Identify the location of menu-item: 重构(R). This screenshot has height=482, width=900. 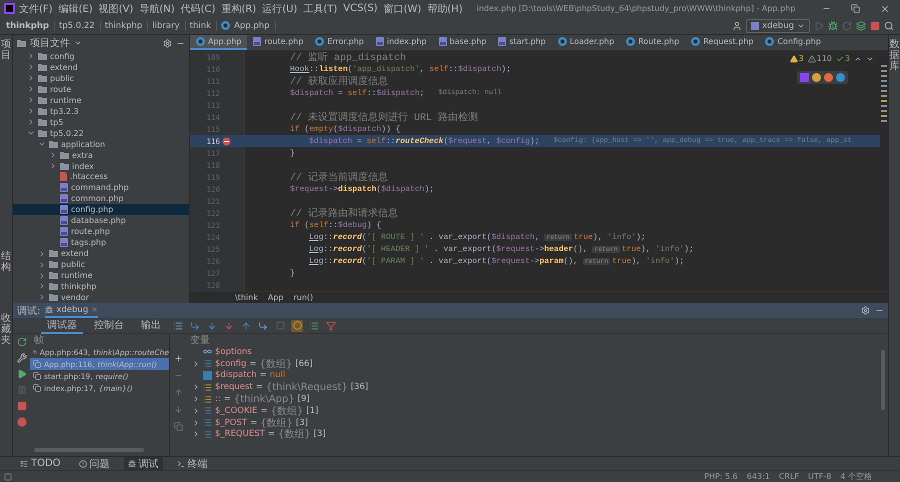
(238, 9).